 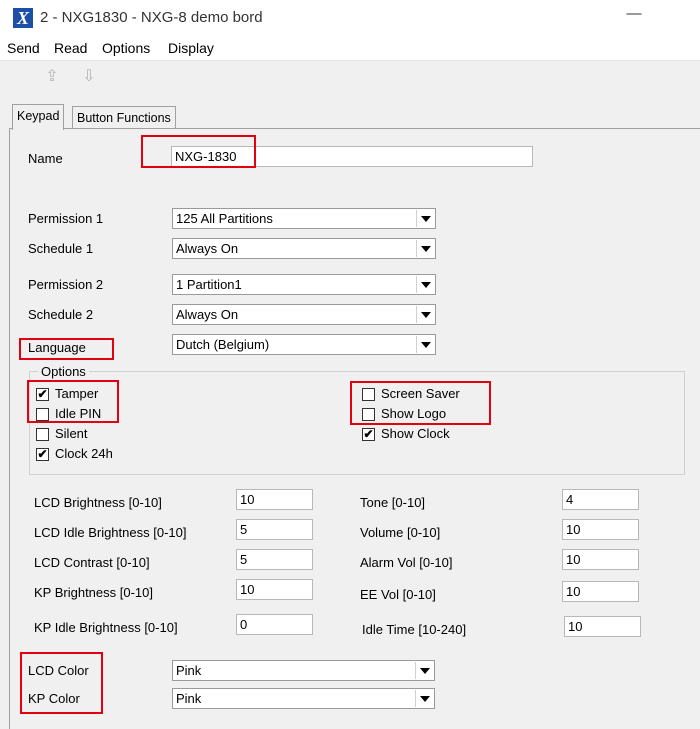 What do you see at coordinates (400, 532) in the screenshot?
I see `volume-label: Volume [0-10]` at bounding box center [400, 532].